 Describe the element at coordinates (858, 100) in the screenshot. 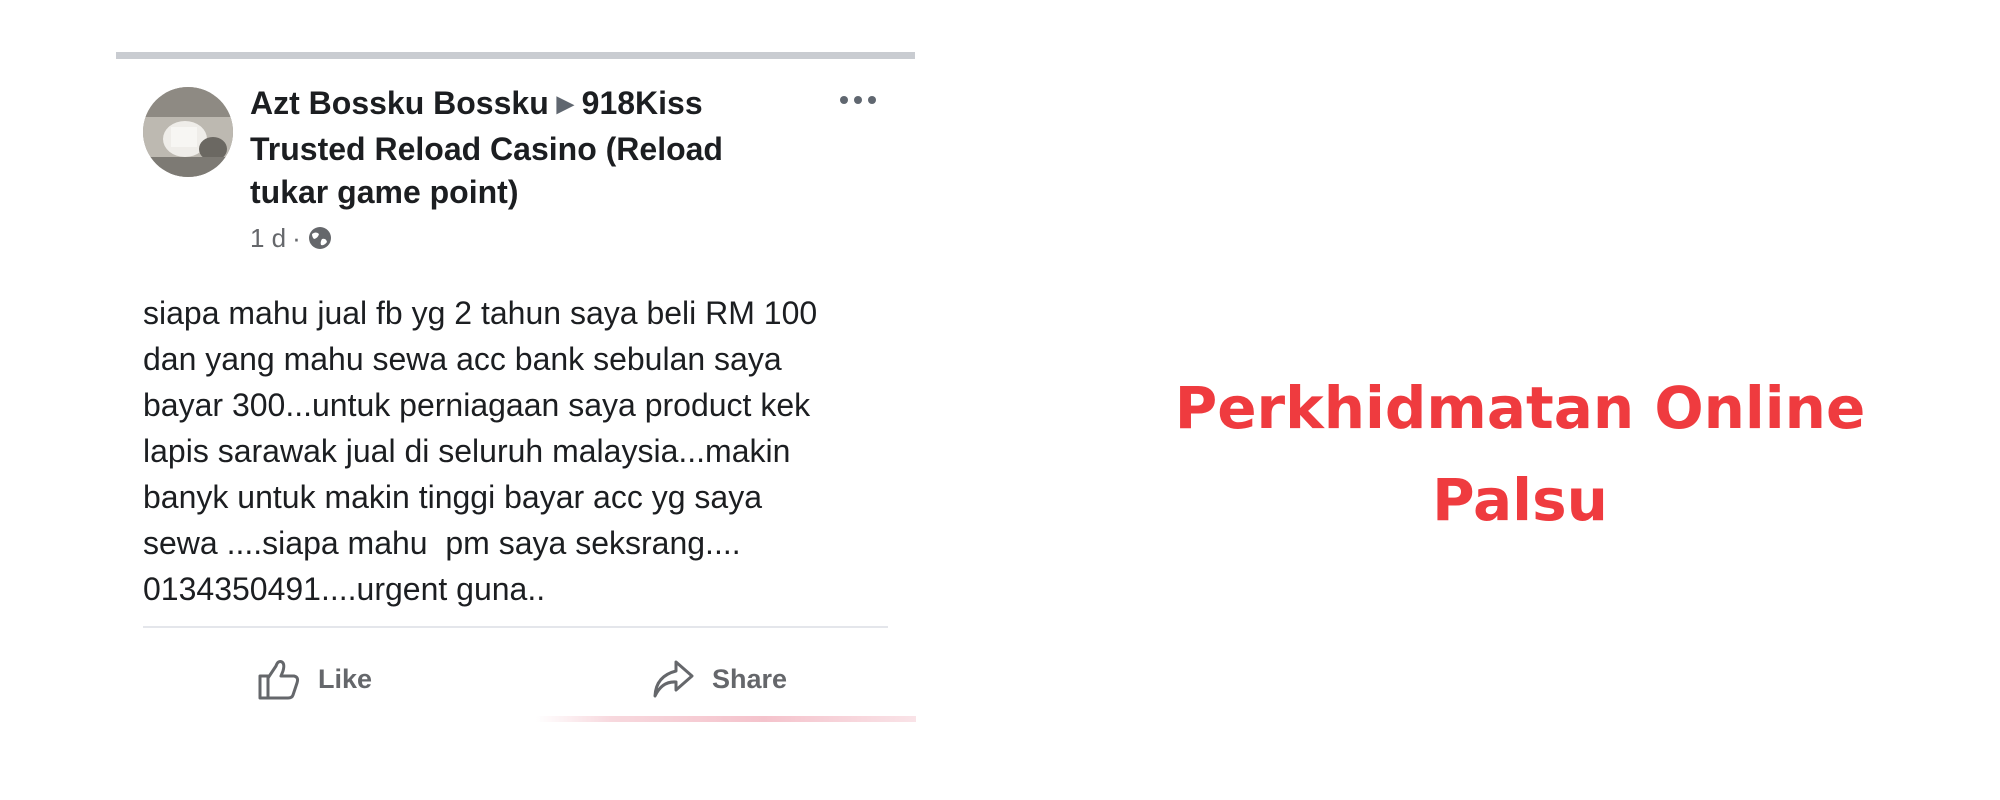

I see `more-options-icon` at that location.